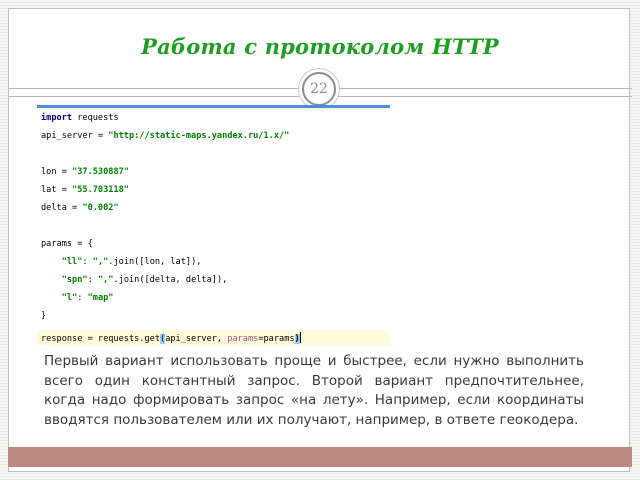  What do you see at coordinates (85, 190) in the screenshot?
I see `code-line-lat: lat = "55.703118"` at bounding box center [85, 190].